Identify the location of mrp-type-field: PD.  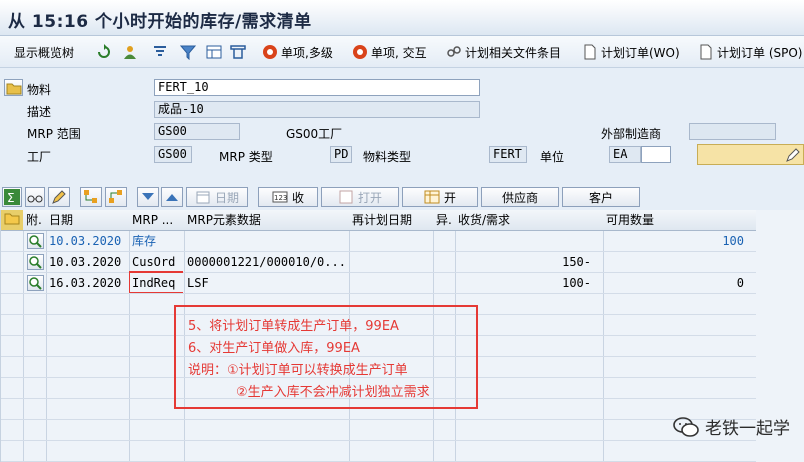
(341, 154).